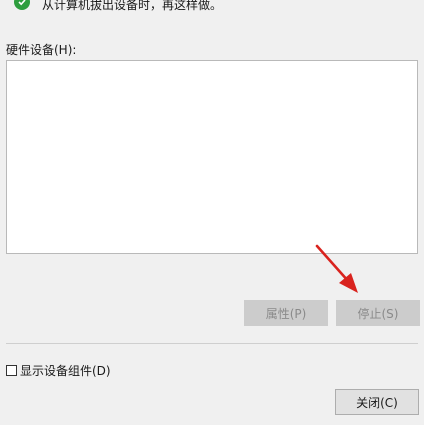 The image size is (424, 425). What do you see at coordinates (377, 402) in the screenshot?
I see `close-button: 关闭(C)` at bounding box center [377, 402].